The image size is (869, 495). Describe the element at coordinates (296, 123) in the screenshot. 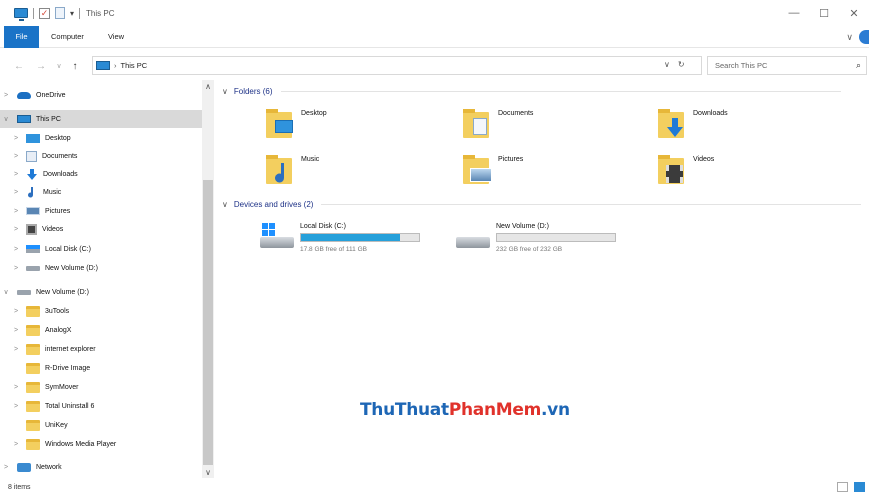

I see `folder-tile-desktop: Desktop` at that location.